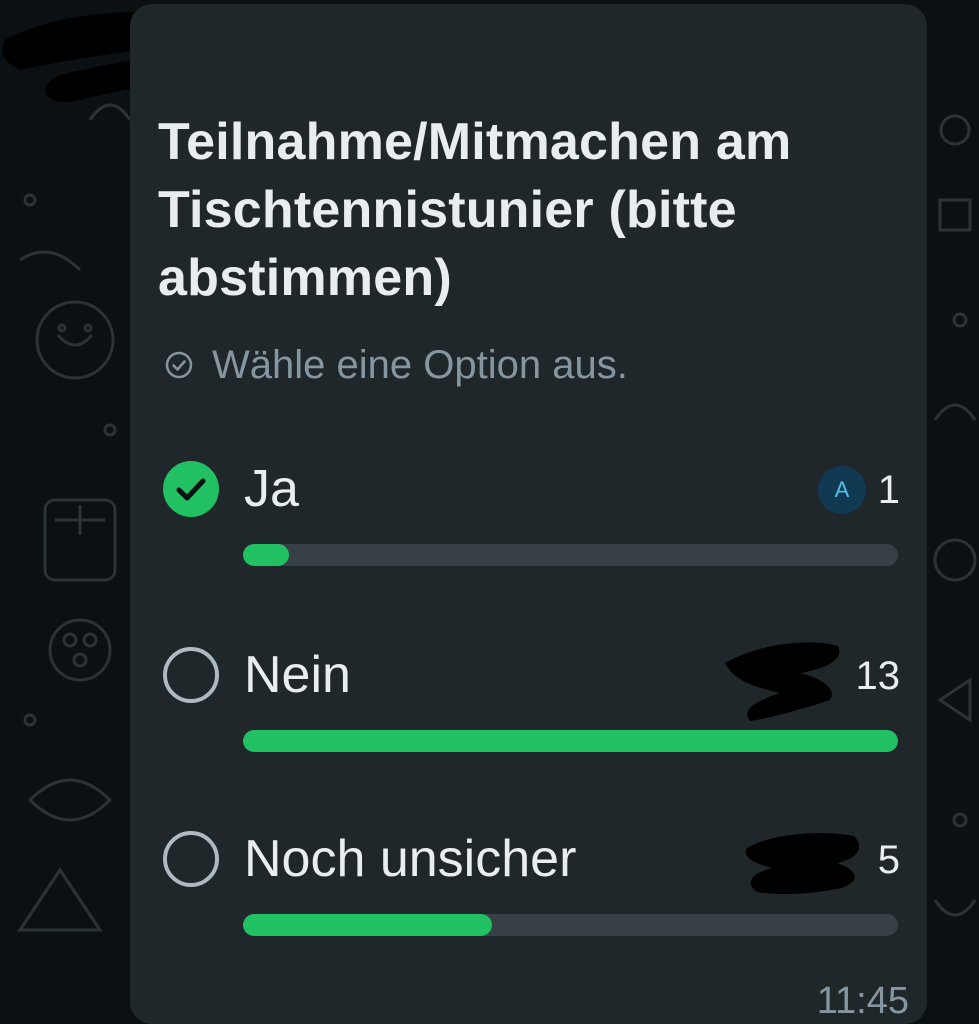 This screenshot has height=1024, width=979. What do you see at coordinates (842, 490) in the screenshot?
I see `voter-avatar: A` at bounding box center [842, 490].